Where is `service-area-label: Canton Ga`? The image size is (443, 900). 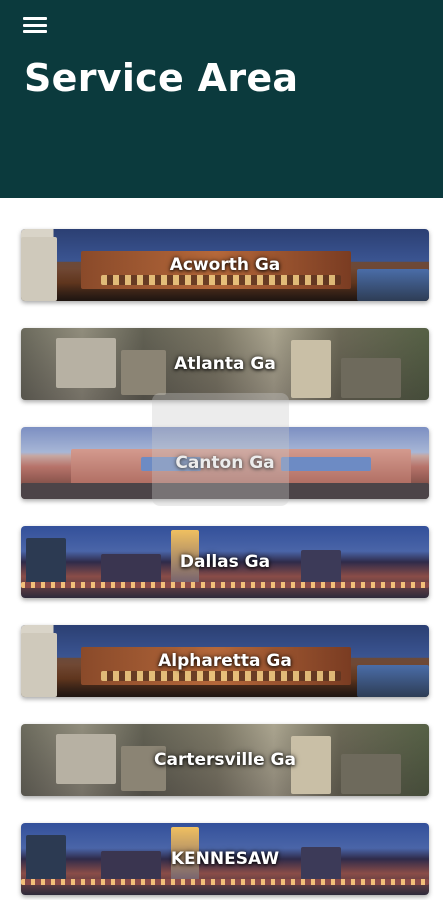 service-area-label: Canton Ga is located at coordinates (225, 463).